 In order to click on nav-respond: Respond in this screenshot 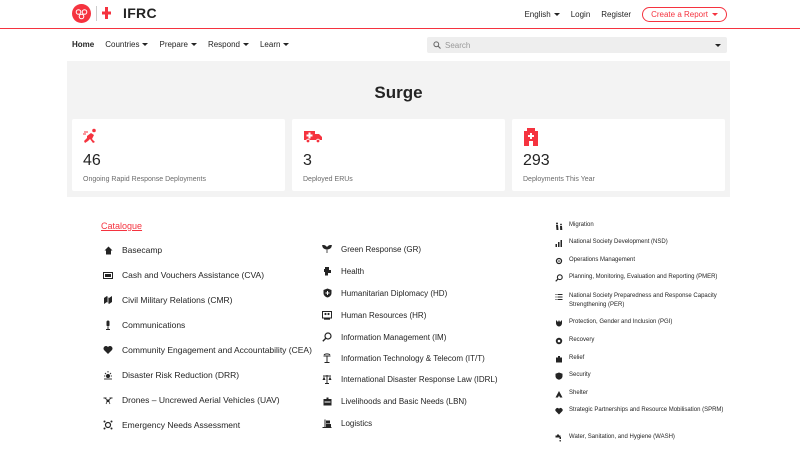, I will do `click(228, 44)`.